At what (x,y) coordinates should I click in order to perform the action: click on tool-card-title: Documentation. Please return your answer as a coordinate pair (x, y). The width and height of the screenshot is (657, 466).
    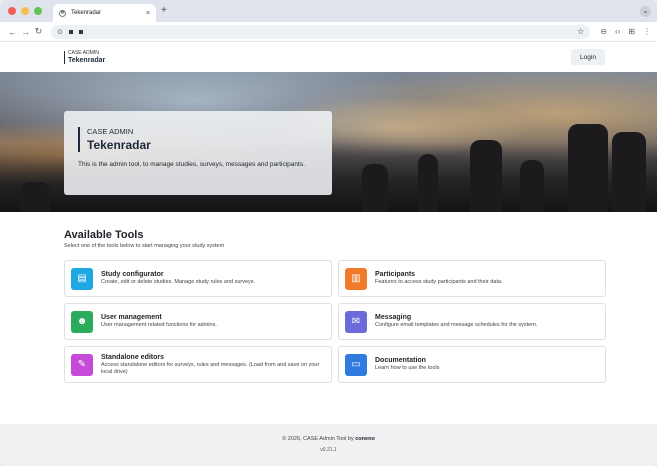
    Looking at the image, I should click on (400, 361).